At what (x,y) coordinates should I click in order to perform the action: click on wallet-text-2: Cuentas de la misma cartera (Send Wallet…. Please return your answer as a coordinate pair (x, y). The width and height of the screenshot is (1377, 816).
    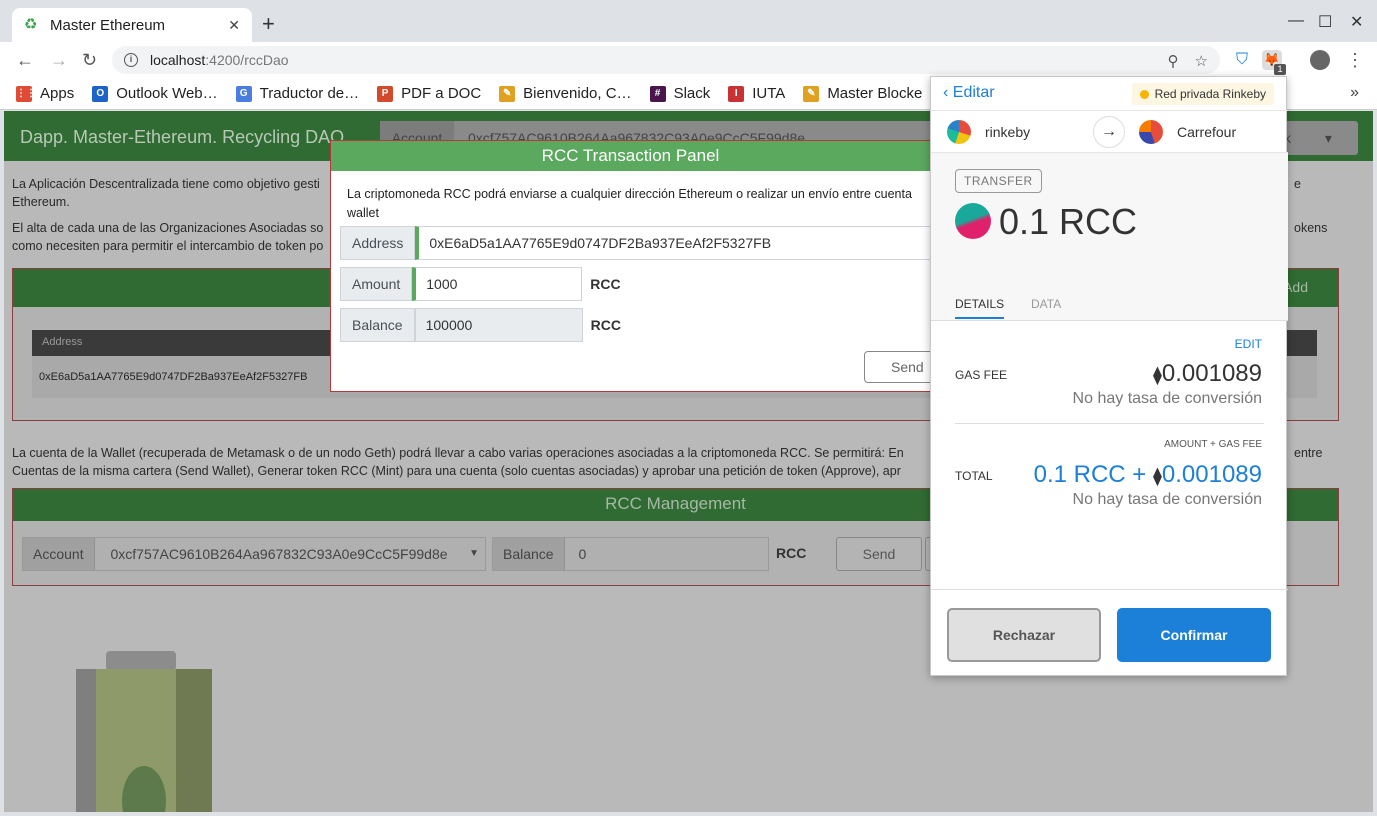
    Looking at the image, I should click on (456, 471).